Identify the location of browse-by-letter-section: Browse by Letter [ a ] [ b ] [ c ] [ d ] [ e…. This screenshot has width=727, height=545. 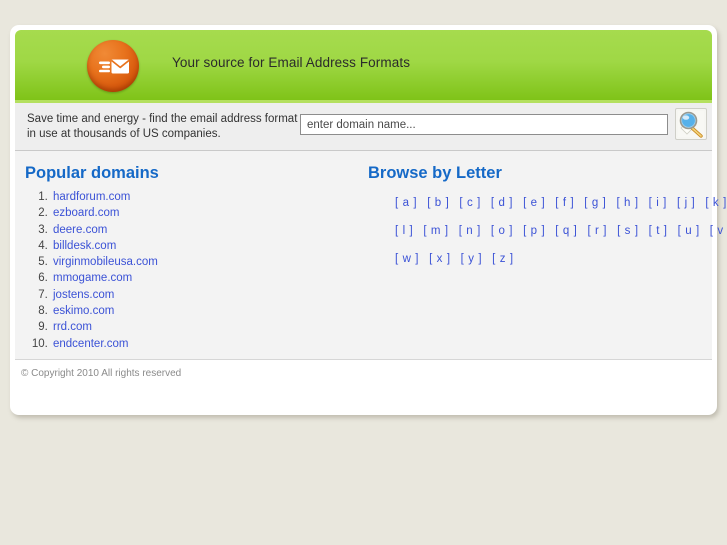
(547, 220).